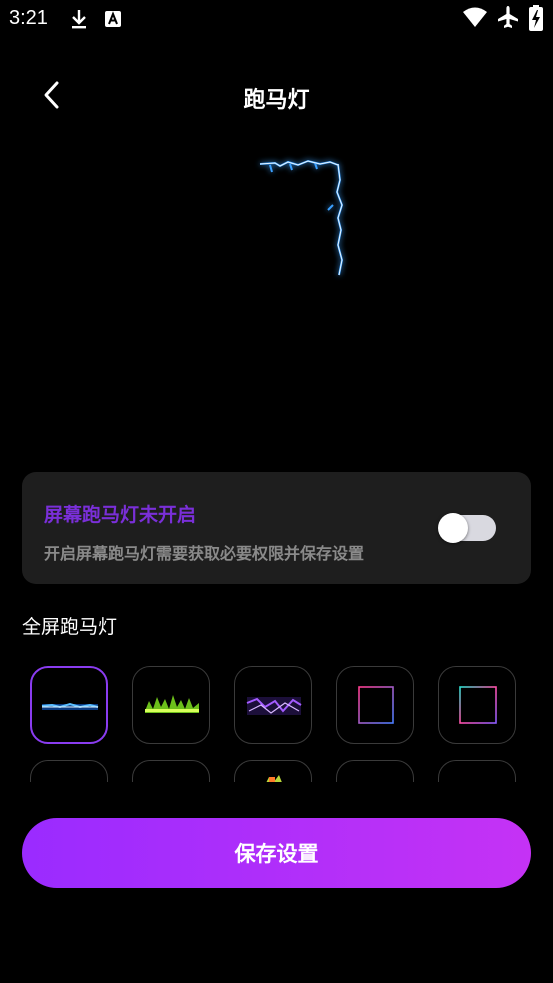 The image size is (553, 983). Describe the element at coordinates (475, 17) in the screenshot. I see `wifi-icon` at that location.